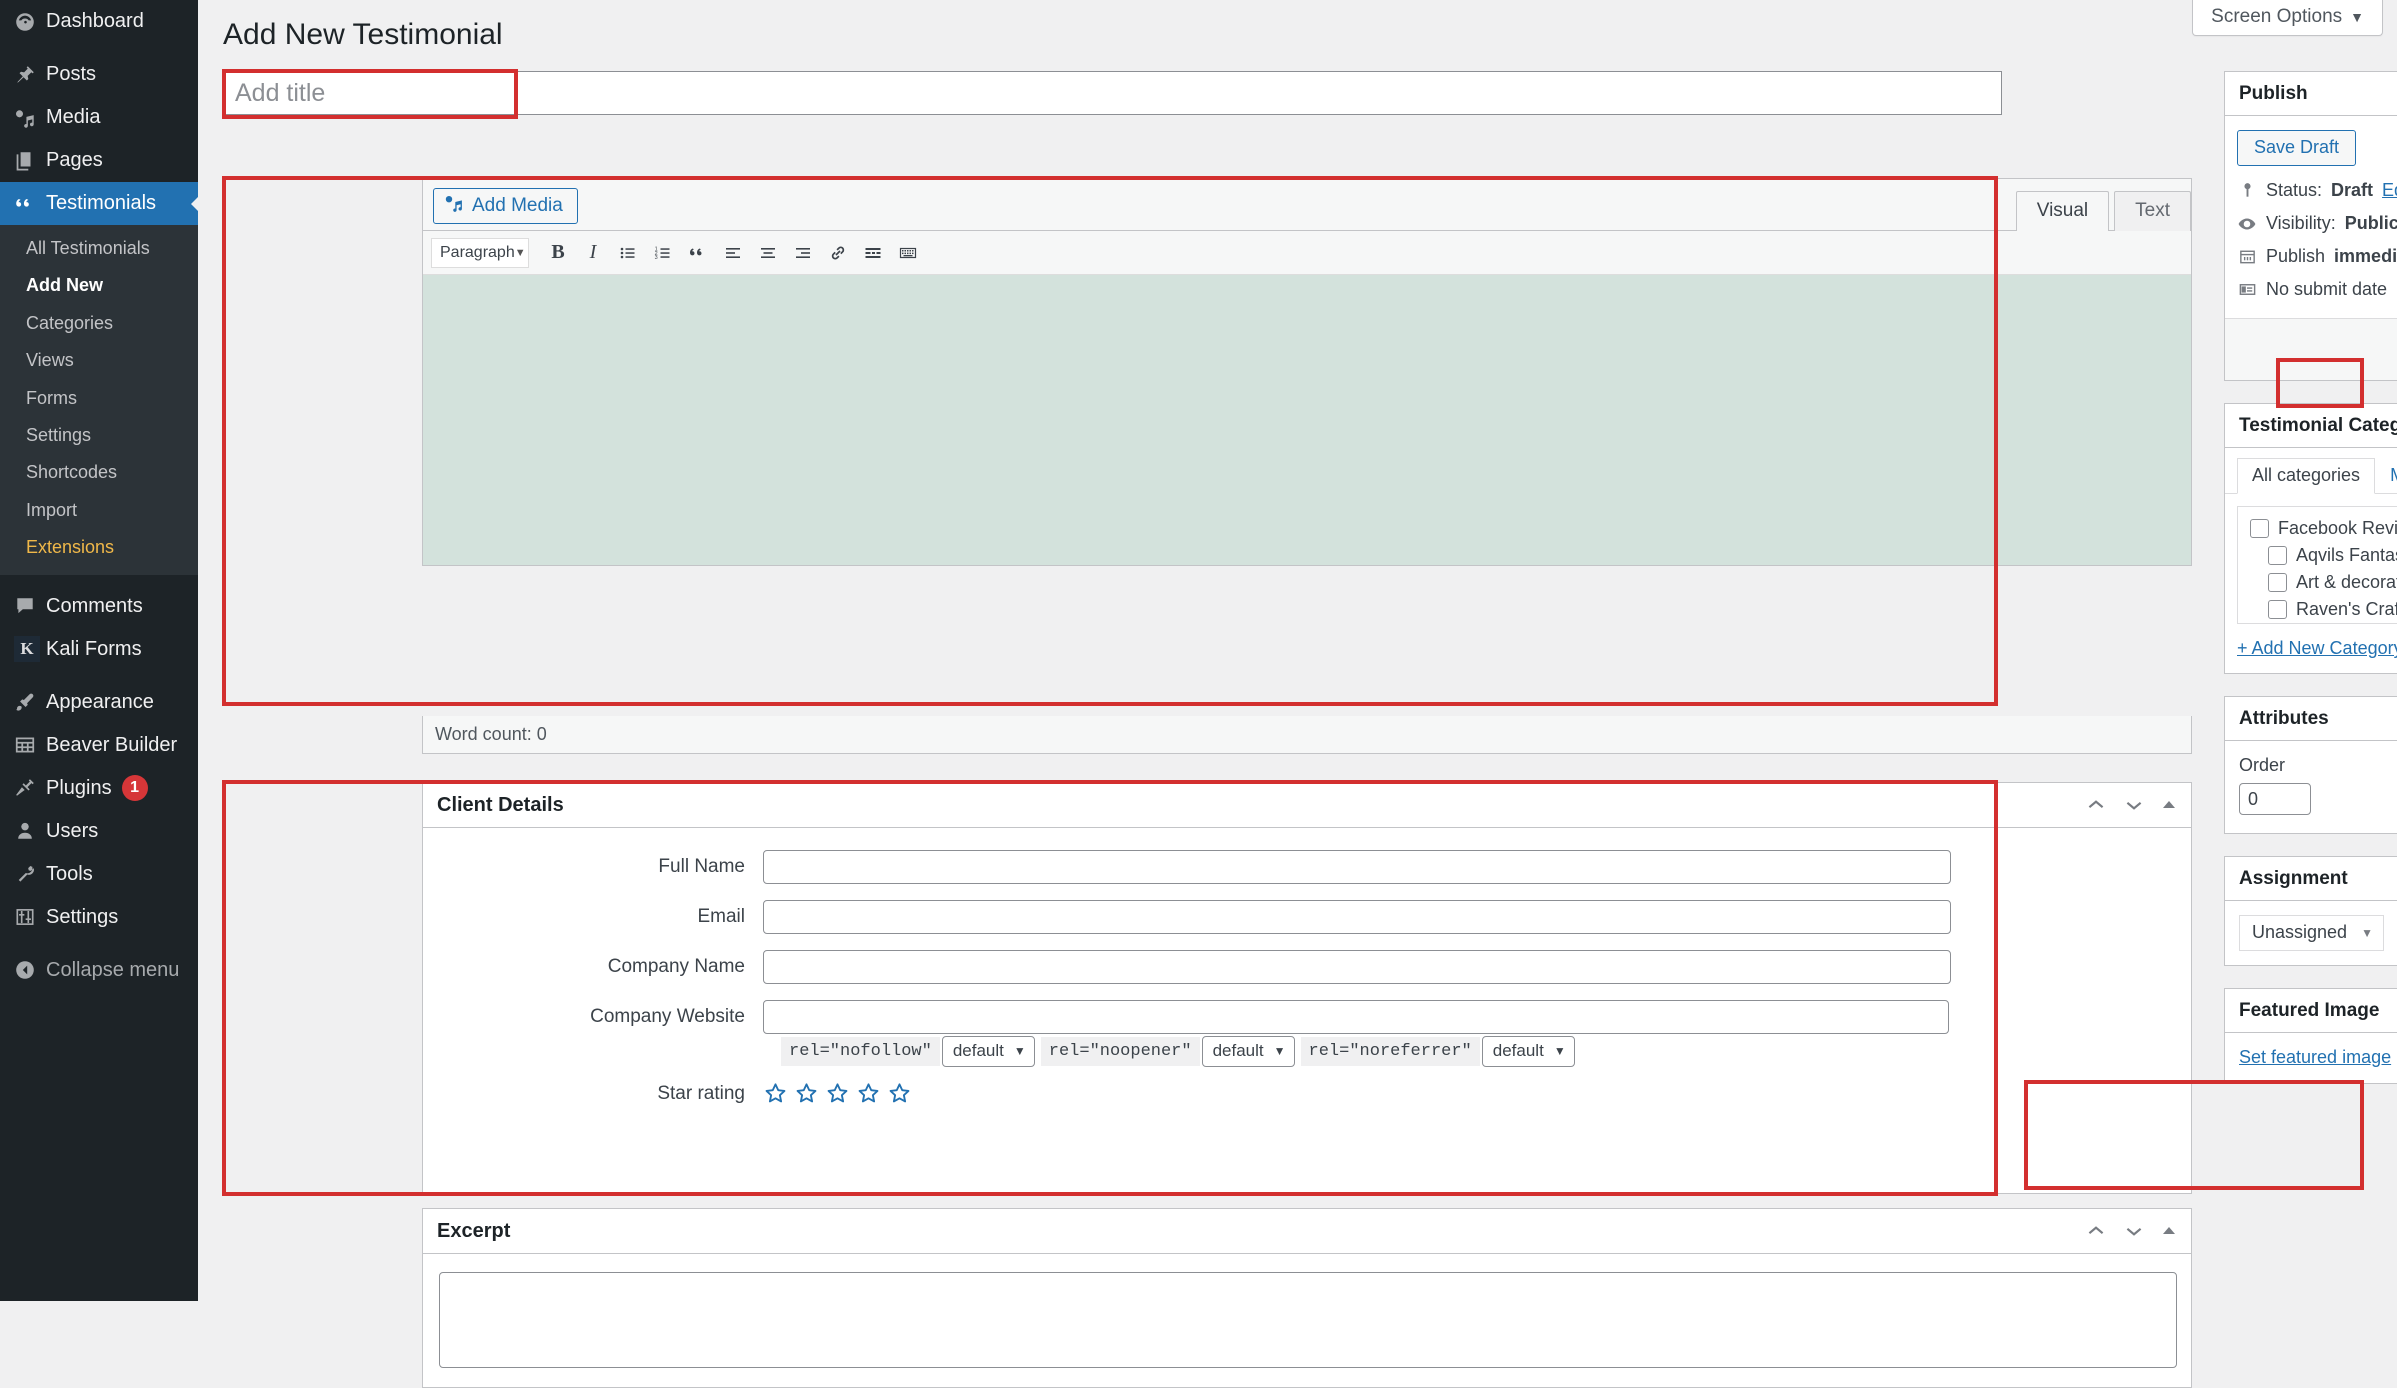  I want to click on submenu-item-categories: Categories, so click(99, 323).